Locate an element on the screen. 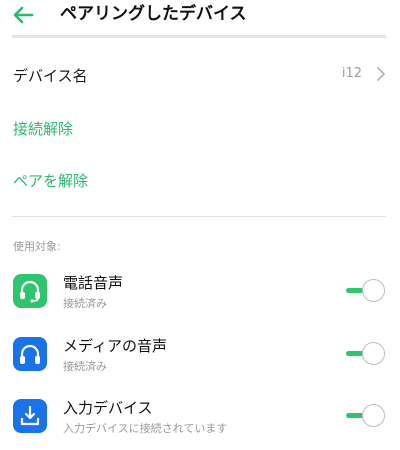 The image size is (400, 450). input-device-icon is located at coordinates (30, 416).